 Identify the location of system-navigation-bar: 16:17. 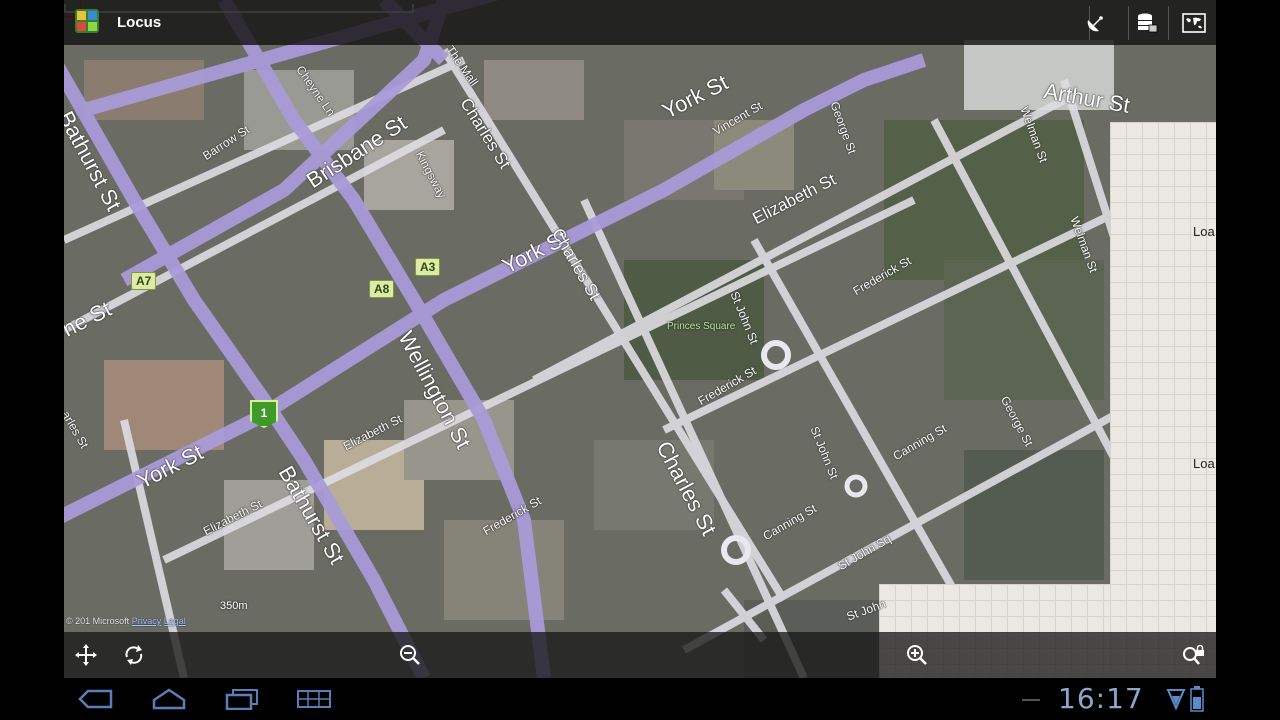
(640, 699).